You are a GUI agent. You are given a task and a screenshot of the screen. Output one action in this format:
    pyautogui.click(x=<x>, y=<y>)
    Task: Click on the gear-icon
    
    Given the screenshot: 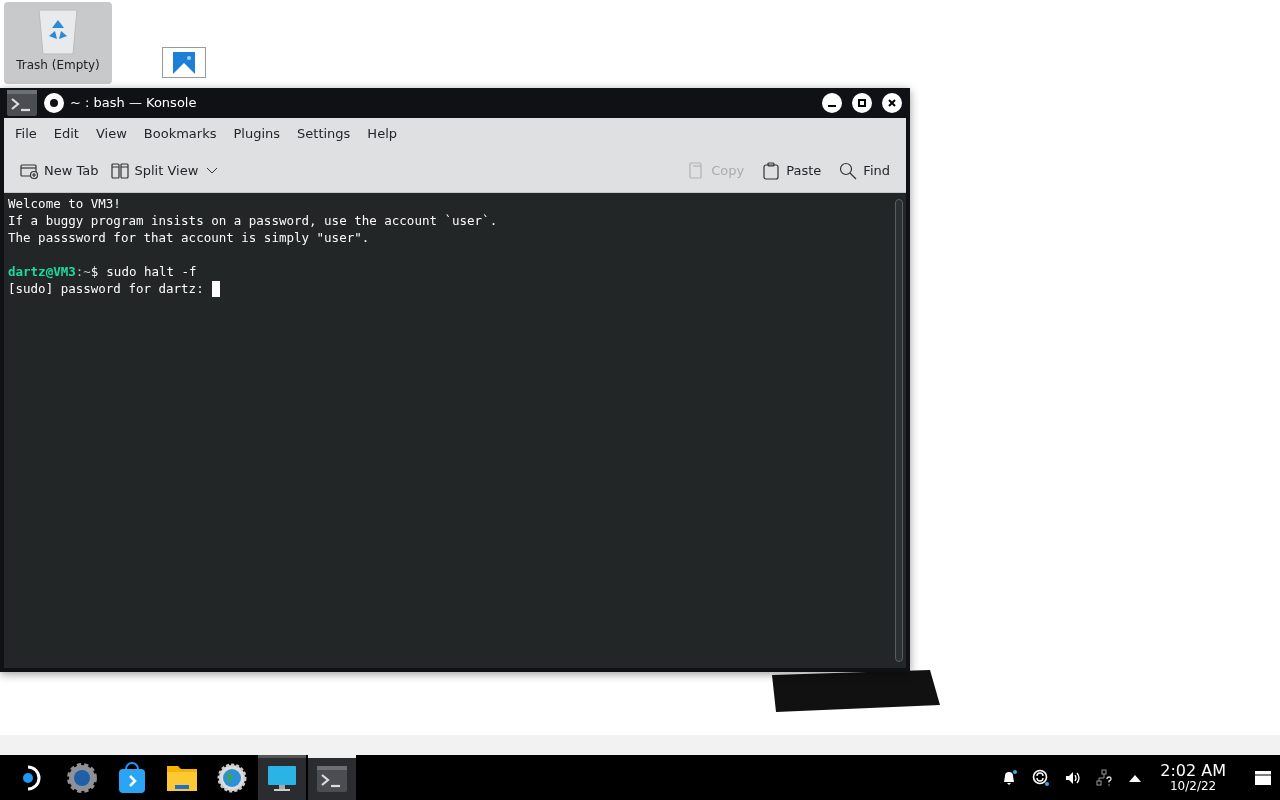 What is the action you would take?
    pyautogui.click(x=82, y=777)
    